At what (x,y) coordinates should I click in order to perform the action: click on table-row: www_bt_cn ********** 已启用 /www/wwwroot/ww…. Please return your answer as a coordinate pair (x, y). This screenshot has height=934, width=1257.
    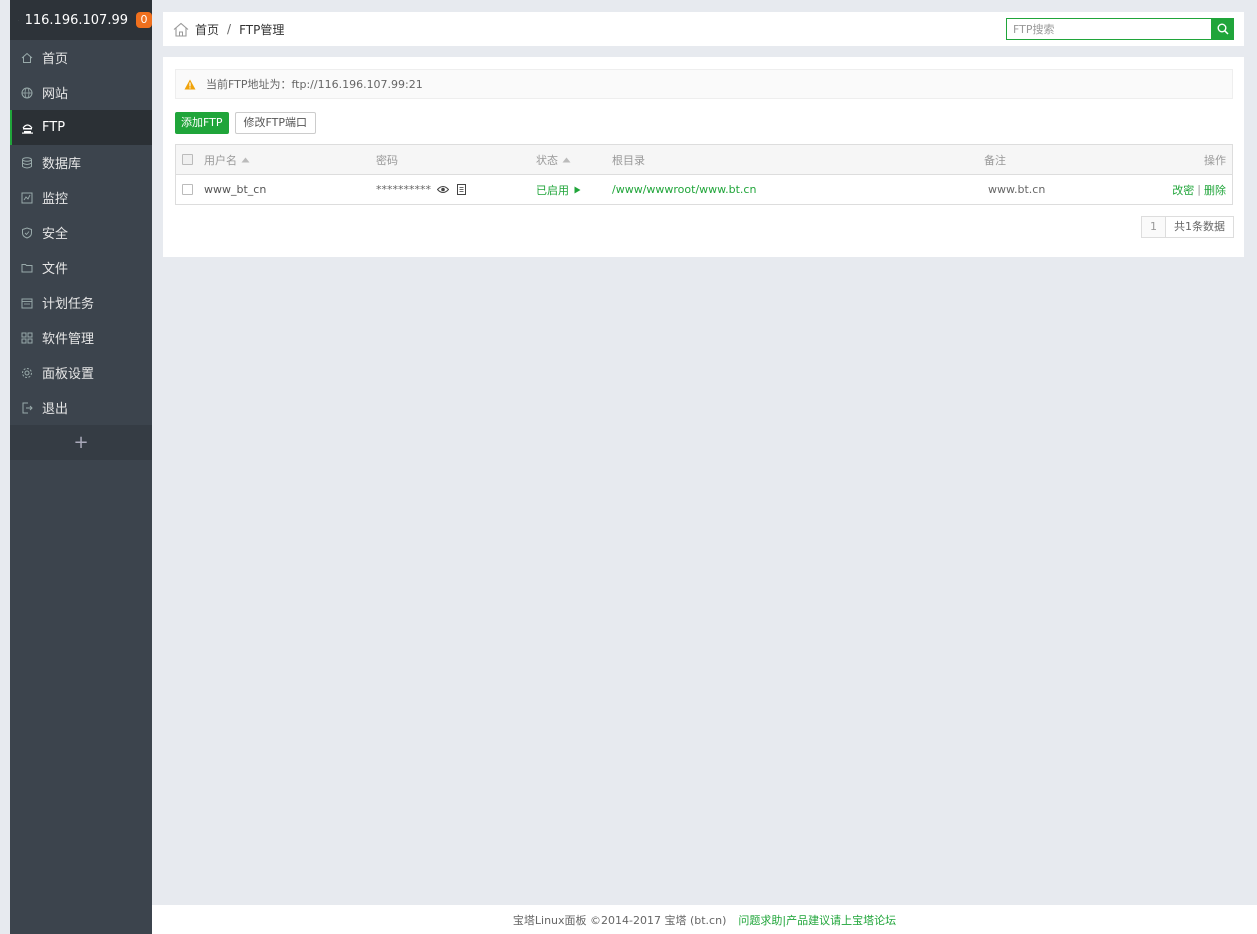
    Looking at the image, I should click on (704, 189).